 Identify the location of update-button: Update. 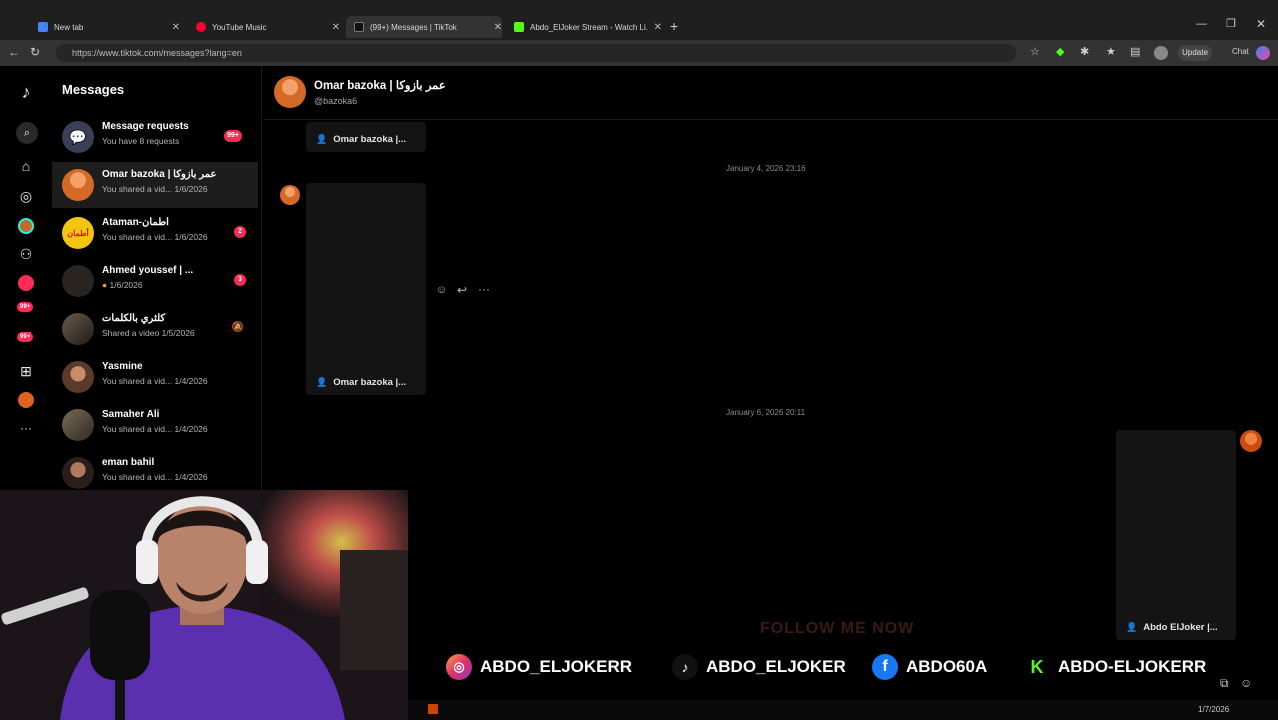
(1195, 53).